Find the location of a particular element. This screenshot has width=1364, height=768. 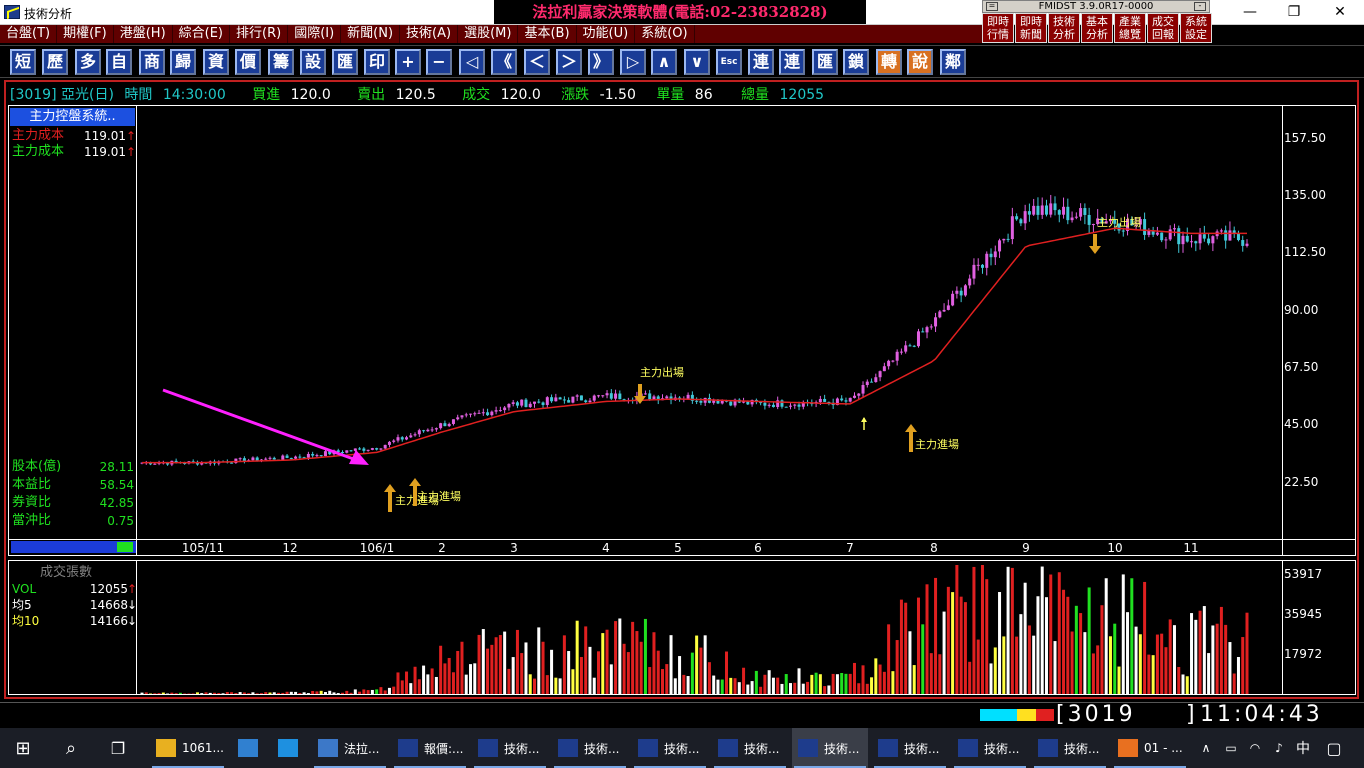

toolbar-button: 鄰 is located at coordinates (953, 62).